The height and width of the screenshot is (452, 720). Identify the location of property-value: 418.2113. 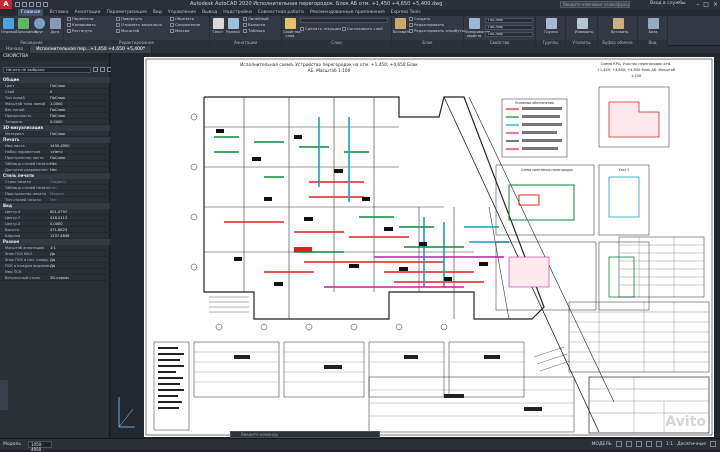
(80, 217).